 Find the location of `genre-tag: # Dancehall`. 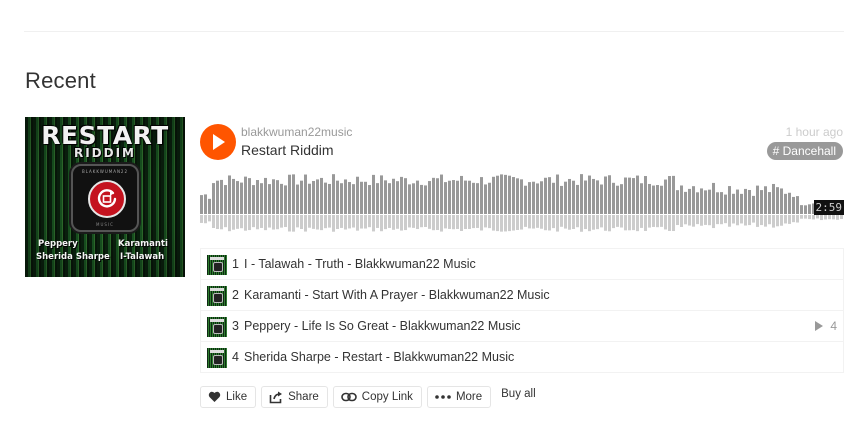

genre-tag: # Dancehall is located at coordinates (804, 151).